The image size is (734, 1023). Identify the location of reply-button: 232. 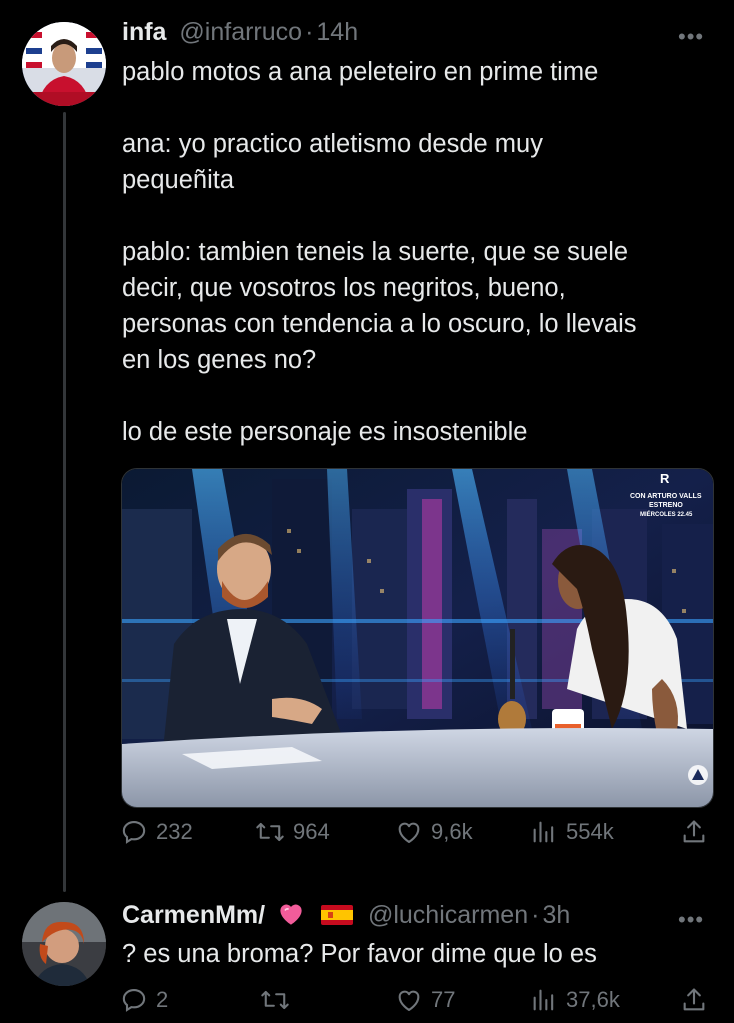
(187, 832).